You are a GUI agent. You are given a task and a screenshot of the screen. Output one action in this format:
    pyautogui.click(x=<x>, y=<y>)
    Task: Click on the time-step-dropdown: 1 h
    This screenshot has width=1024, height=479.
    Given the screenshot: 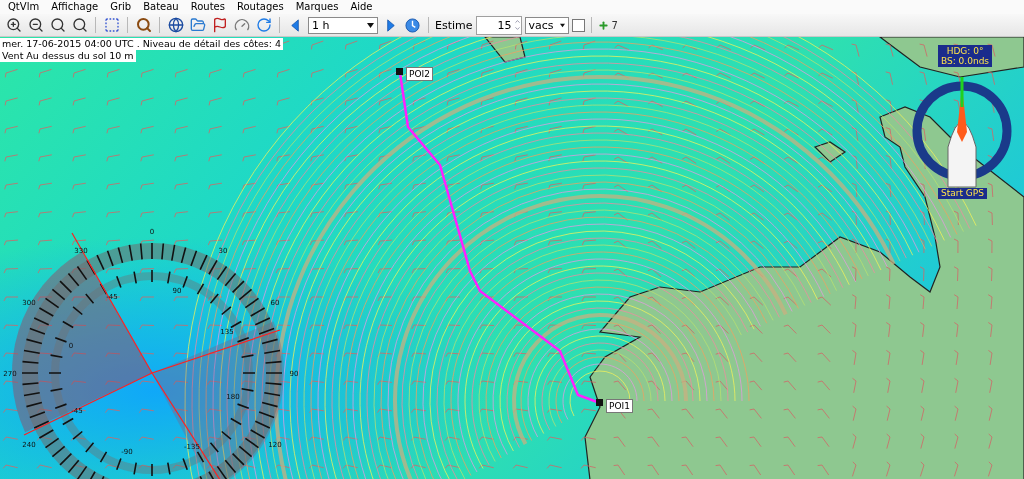 What is the action you would take?
    pyautogui.click(x=343, y=25)
    